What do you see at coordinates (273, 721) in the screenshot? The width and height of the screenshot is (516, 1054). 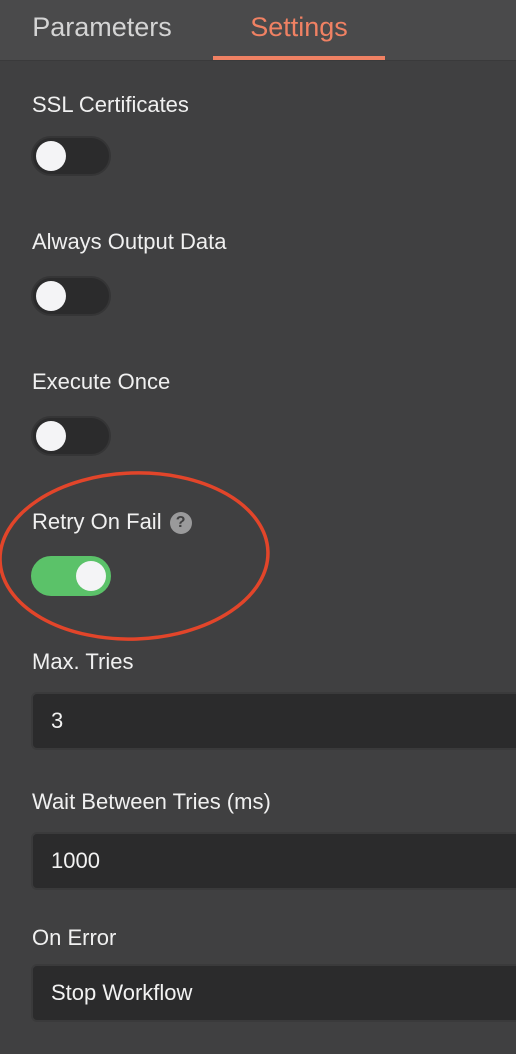 I see `max-tries-input: 3` at bounding box center [273, 721].